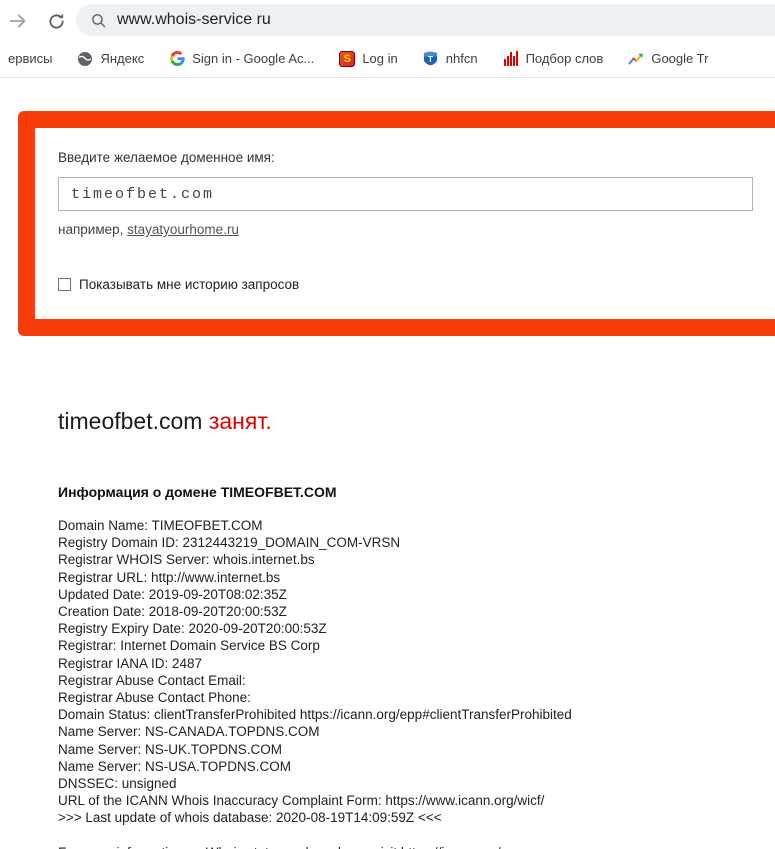 The height and width of the screenshot is (849, 775). What do you see at coordinates (170, 749) in the screenshot?
I see `whois-line: Name Server: NS-UK.TOPDNS.COM` at bounding box center [170, 749].